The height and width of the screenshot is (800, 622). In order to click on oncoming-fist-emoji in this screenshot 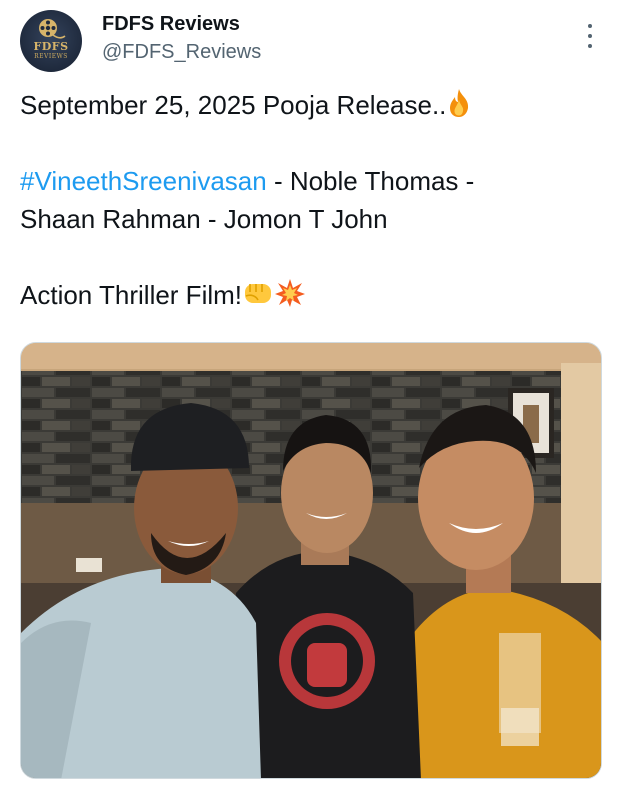, I will do `click(258, 293)`.